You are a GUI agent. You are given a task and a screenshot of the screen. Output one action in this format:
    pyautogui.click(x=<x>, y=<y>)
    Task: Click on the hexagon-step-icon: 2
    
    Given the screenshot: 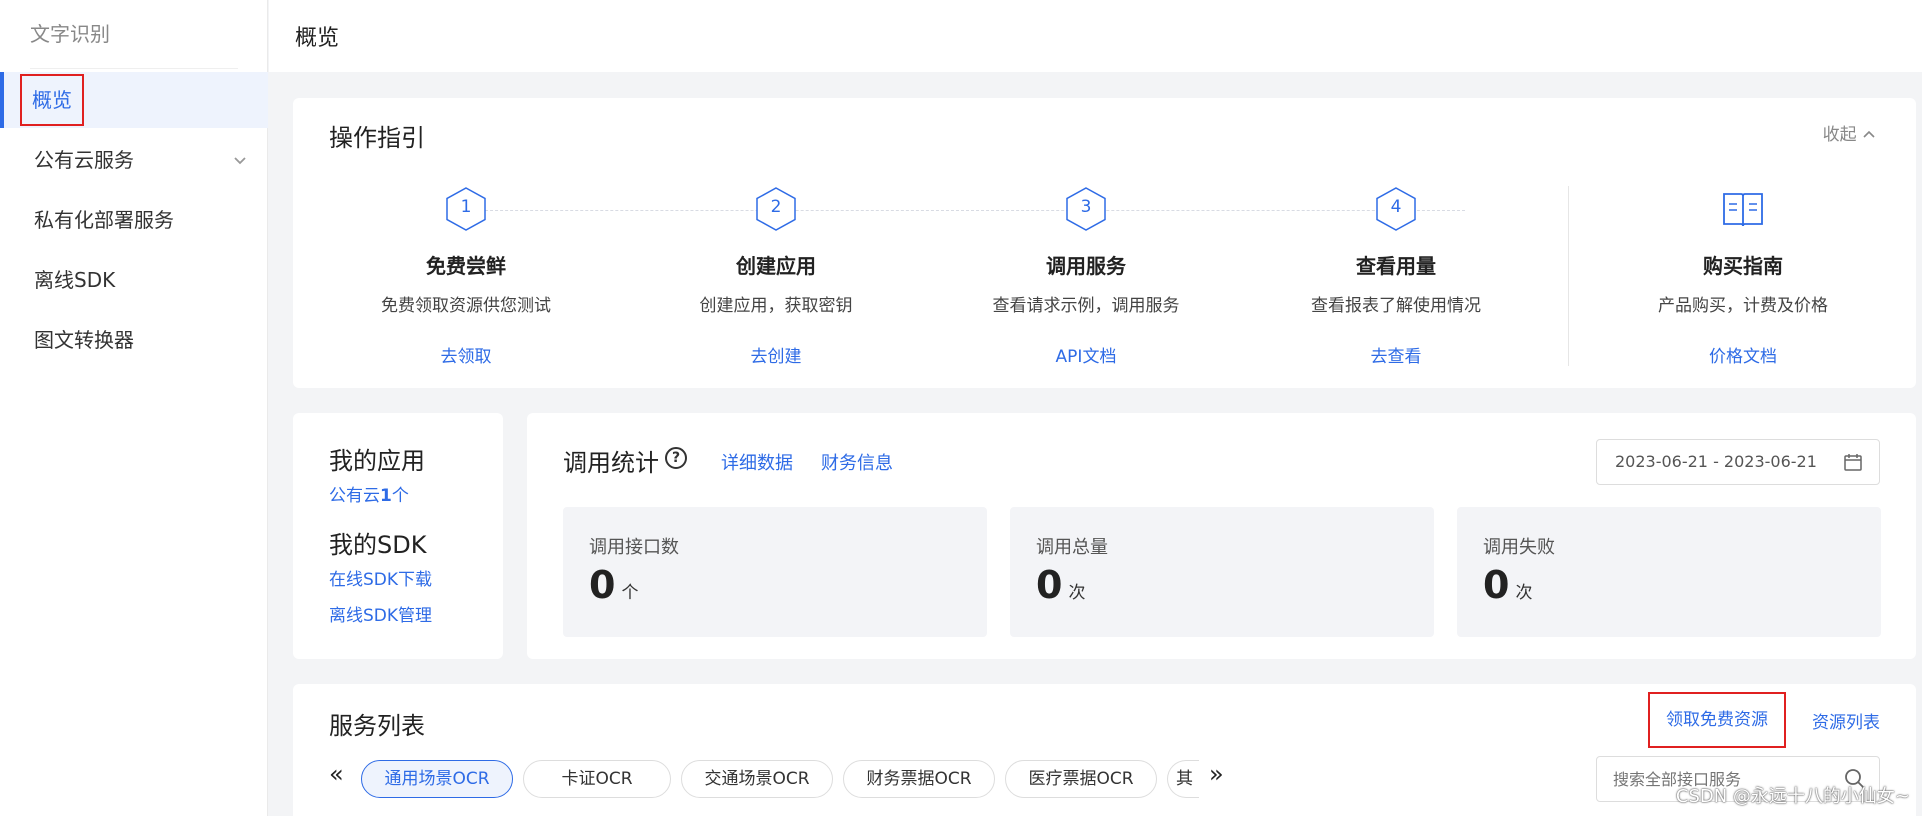 What is the action you would take?
    pyautogui.click(x=776, y=209)
    